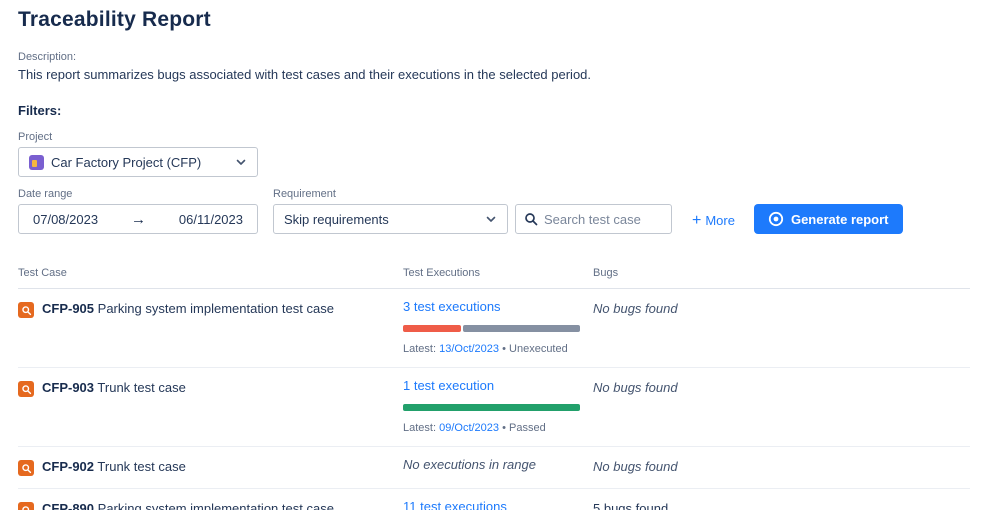 The height and width of the screenshot is (510, 999). What do you see at coordinates (720, 220) in the screenshot?
I see `more-button-label: More` at bounding box center [720, 220].